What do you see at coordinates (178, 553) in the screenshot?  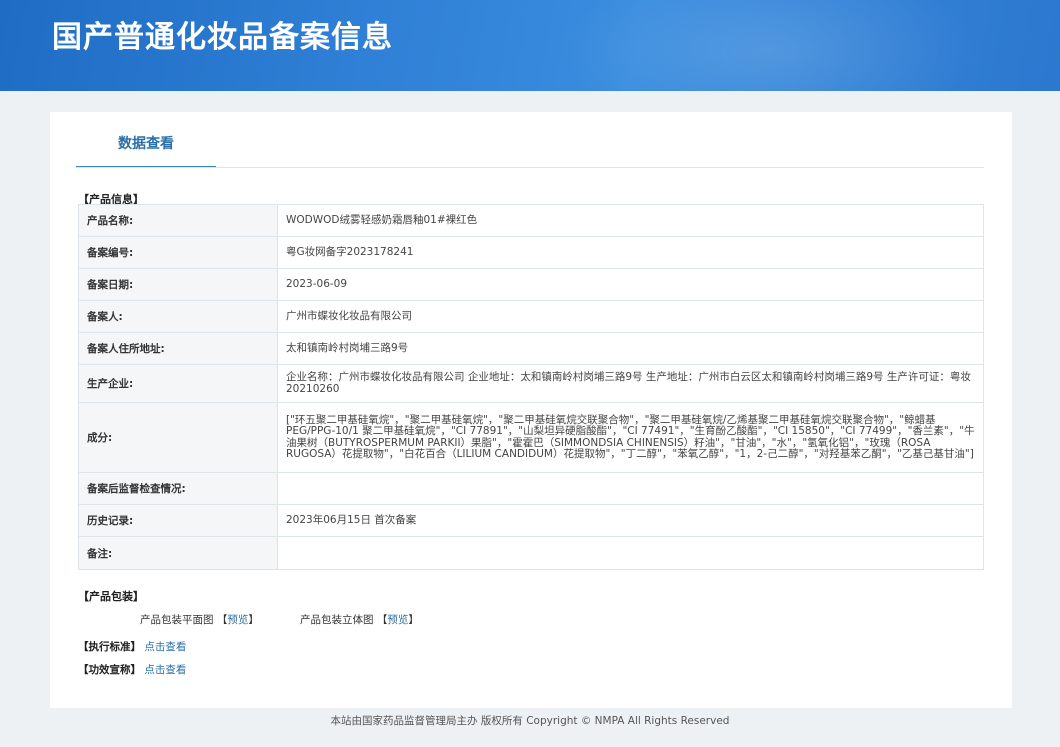 I see `row-key: 备注:` at bounding box center [178, 553].